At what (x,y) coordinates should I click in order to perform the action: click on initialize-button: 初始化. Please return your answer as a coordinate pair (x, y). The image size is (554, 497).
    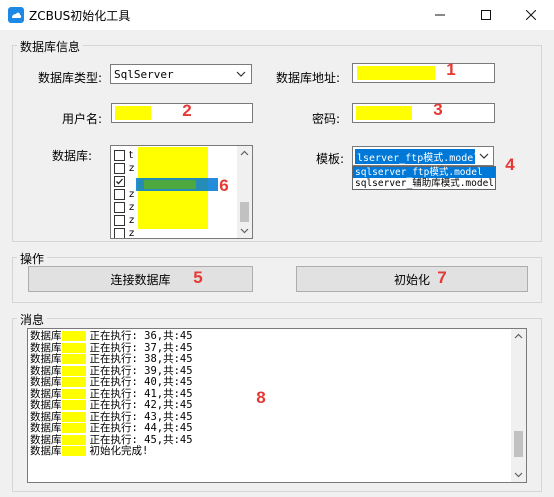
    Looking at the image, I should click on (412, 279).